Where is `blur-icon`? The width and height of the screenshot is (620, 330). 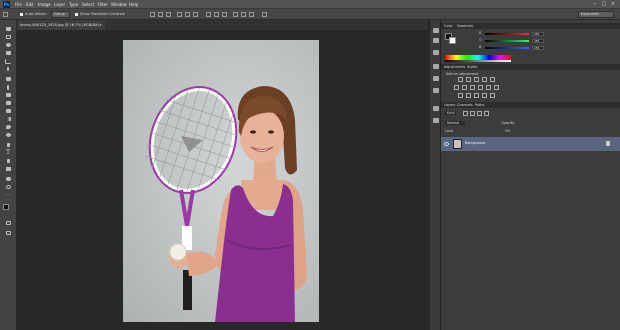 blur-icon is located at coordinates (8, 127).